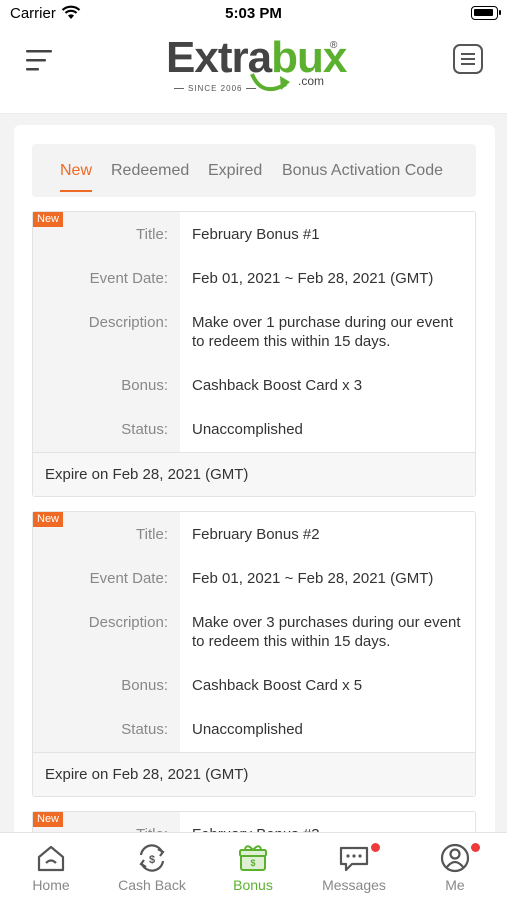  What do you see at coordinates (334, 45) in the screenshot?
I see `logo-registered-mark: ®` at bounding box center [334, 45].